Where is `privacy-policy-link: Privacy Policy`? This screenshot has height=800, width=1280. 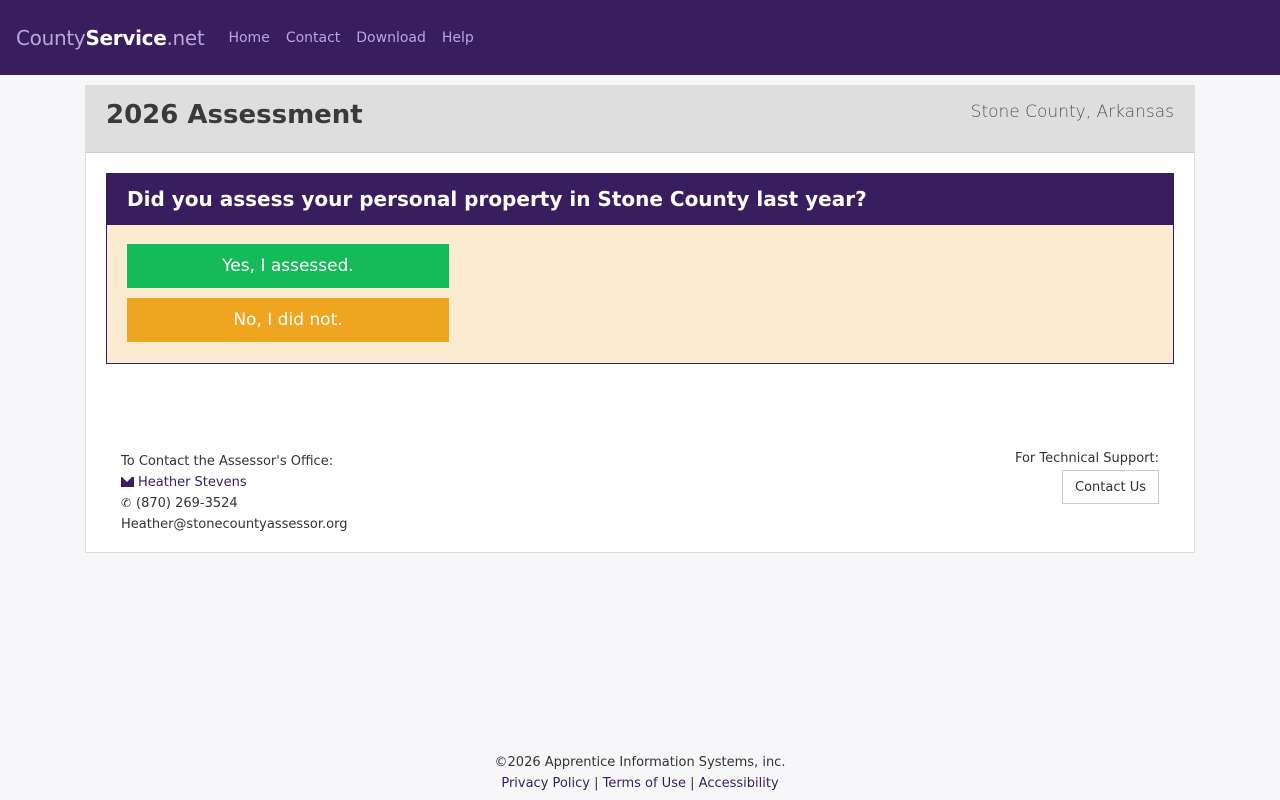 privacy-policy-link: Privacy Policy is located at coordinates (545, 783).